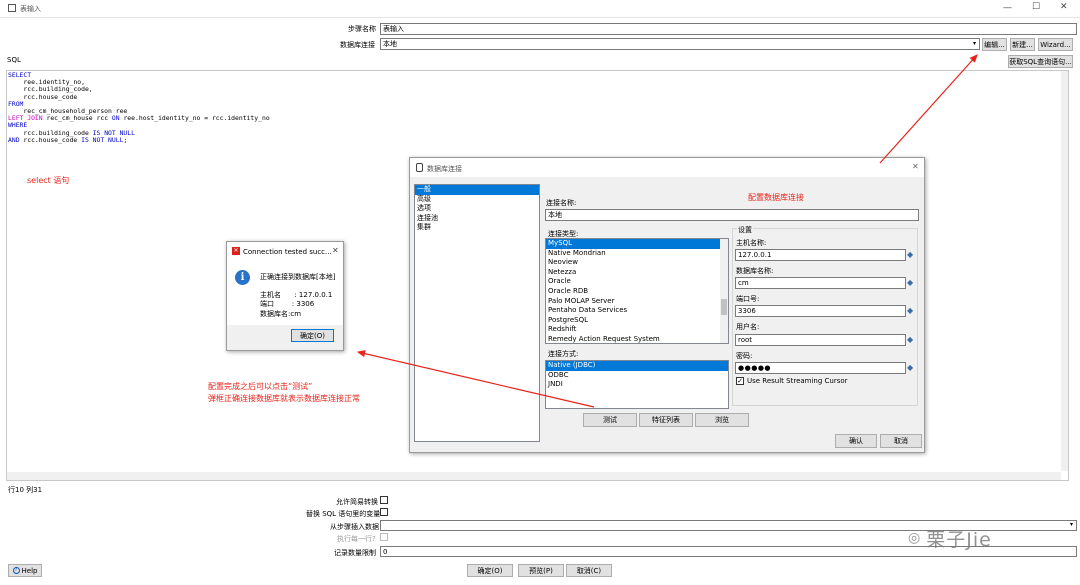 The width and height of the screenshot is (1080, 585). What do you see at coordinates (637, 339) in the screenshot?
I see `conn-type-item: Remedy Action Request System` at bounding box center [637, 339].